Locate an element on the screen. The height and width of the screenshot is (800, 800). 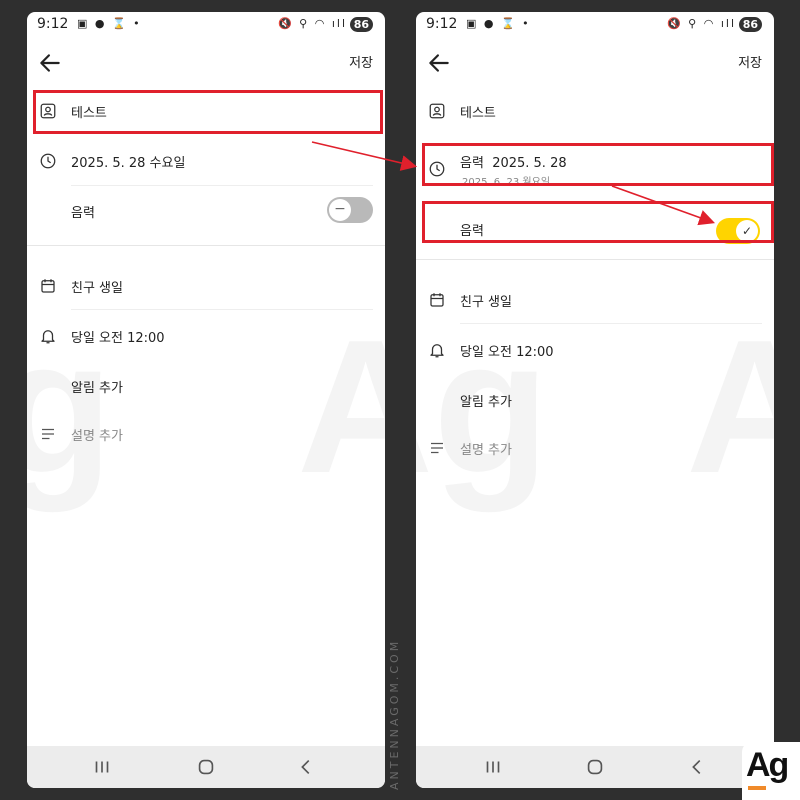
highlight-box-date is located at coordinates (598, 164).